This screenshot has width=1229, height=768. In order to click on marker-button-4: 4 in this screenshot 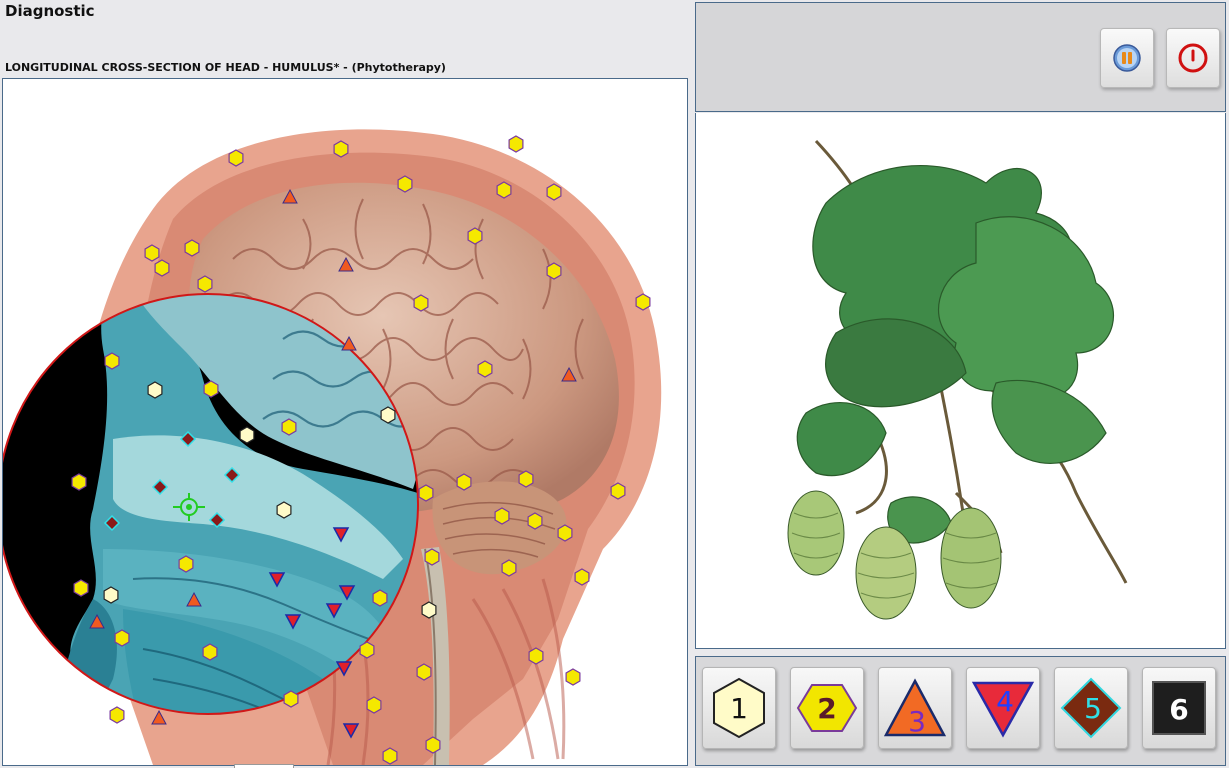, I will do `click(1003, 708)`.